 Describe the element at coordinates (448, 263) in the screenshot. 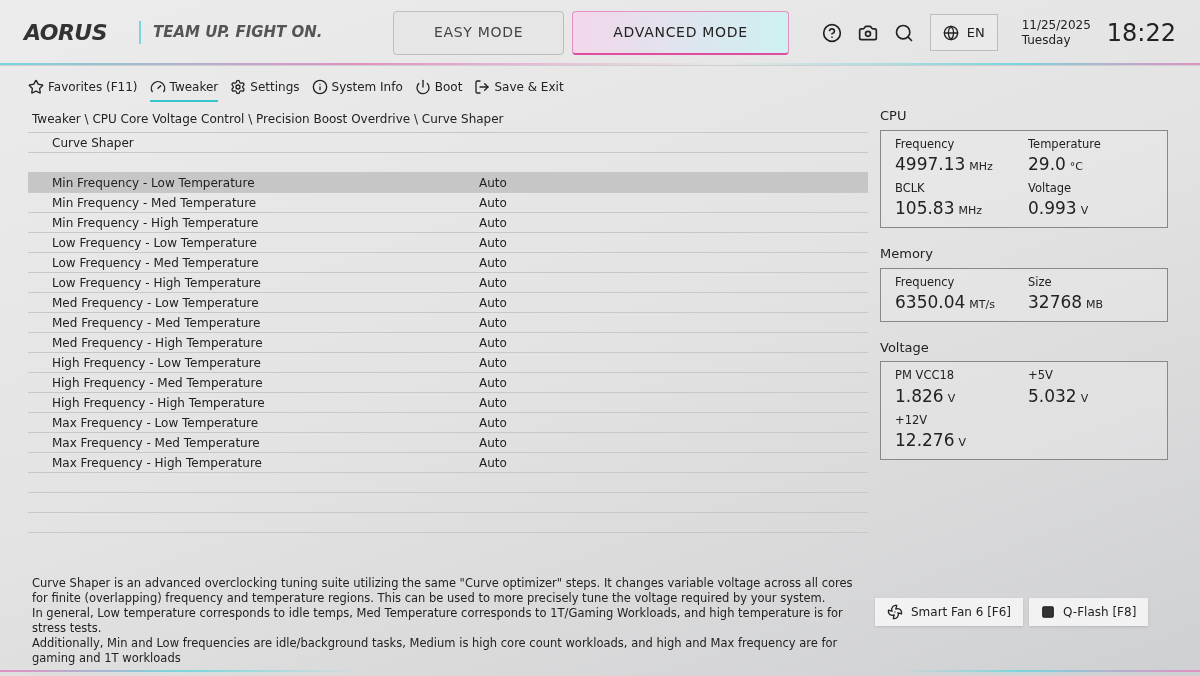

I see `setting-row: Low Frequency - Med Temperature Auto` at that location.